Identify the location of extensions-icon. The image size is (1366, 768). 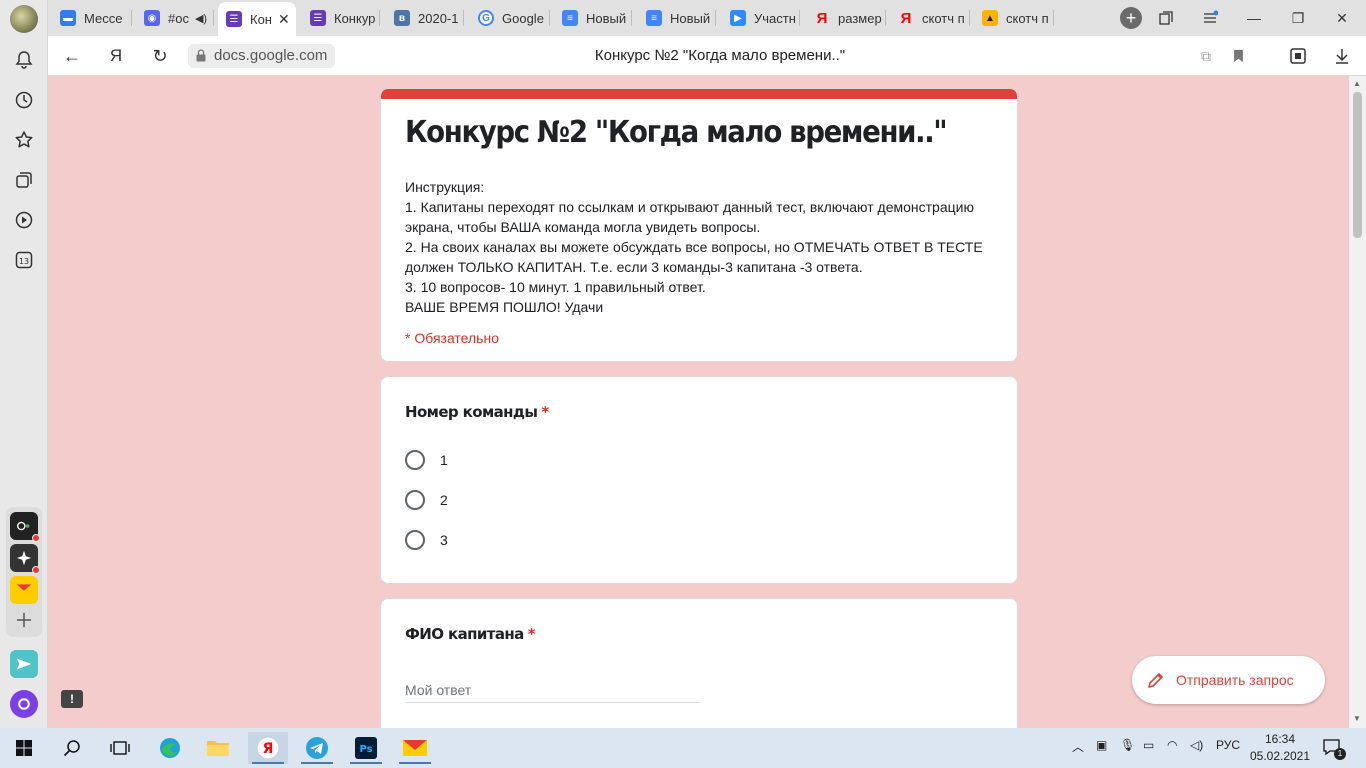
(1298, 56).